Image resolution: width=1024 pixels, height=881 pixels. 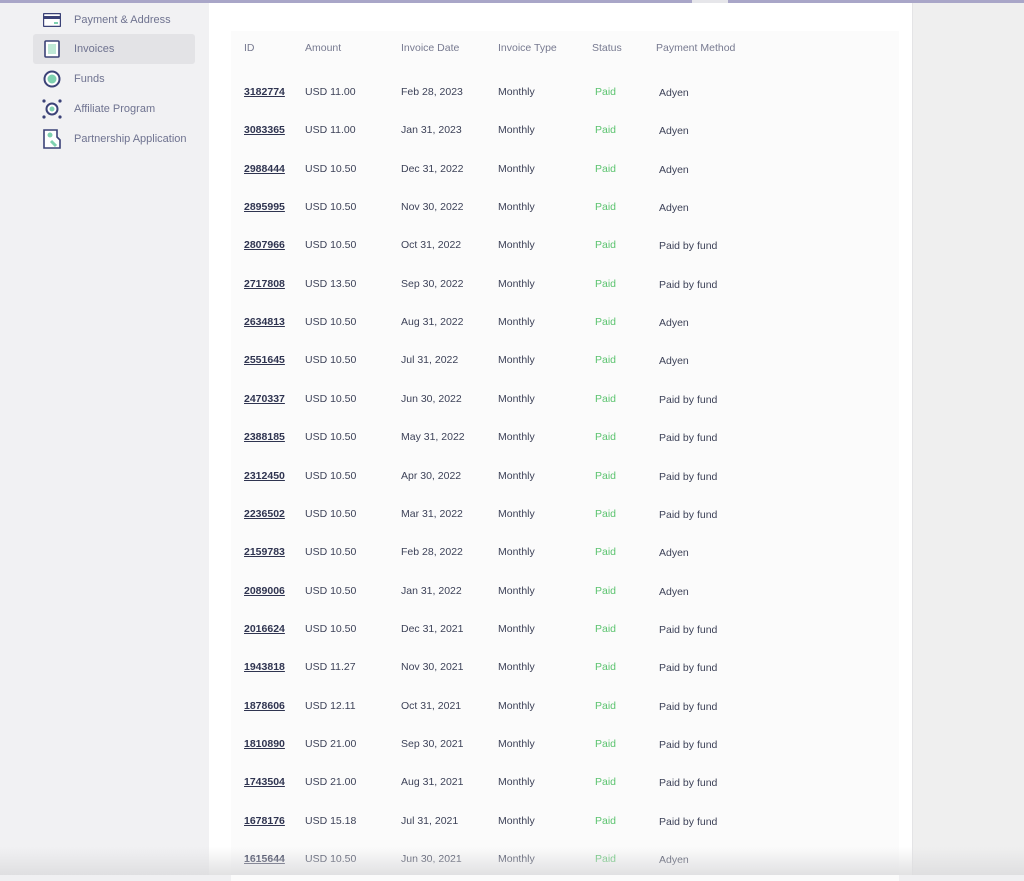 I want to click on invoice-date: Sep 30, 2022, so click(x=432, y=283).